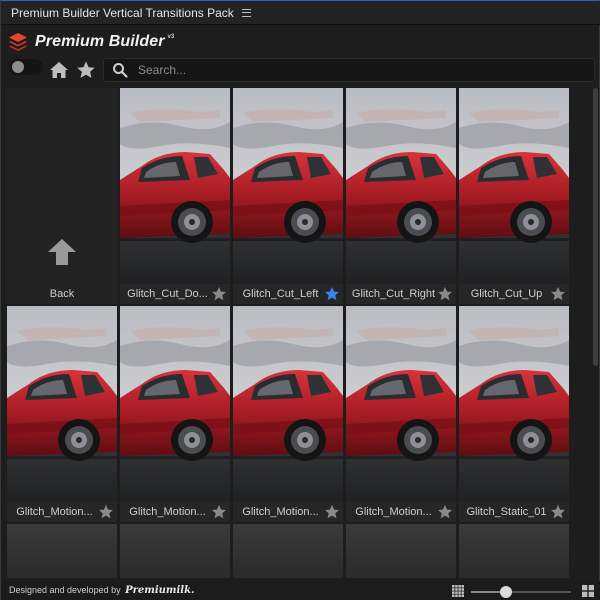 Image resolution: width=600 pixels, height=600 pixels. Describe the element at coordinates (506, 512) in the screenshot. I see `transition-name: Glitch_Static_01` at that location.